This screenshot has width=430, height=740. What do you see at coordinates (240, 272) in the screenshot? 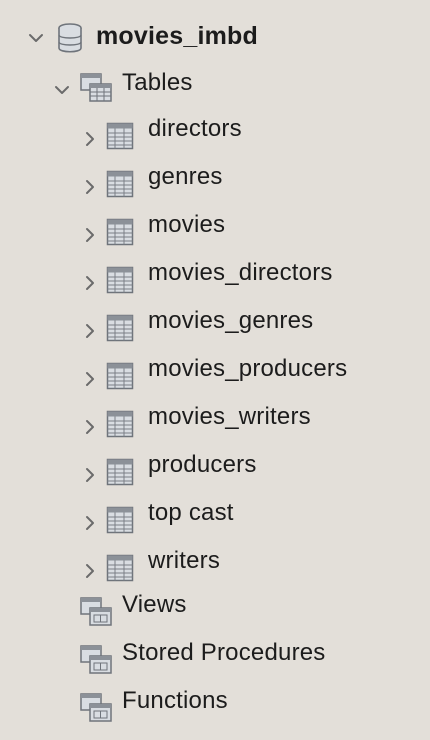
I see `table-name-label: movies_directors` at bounding box center [240, 272].